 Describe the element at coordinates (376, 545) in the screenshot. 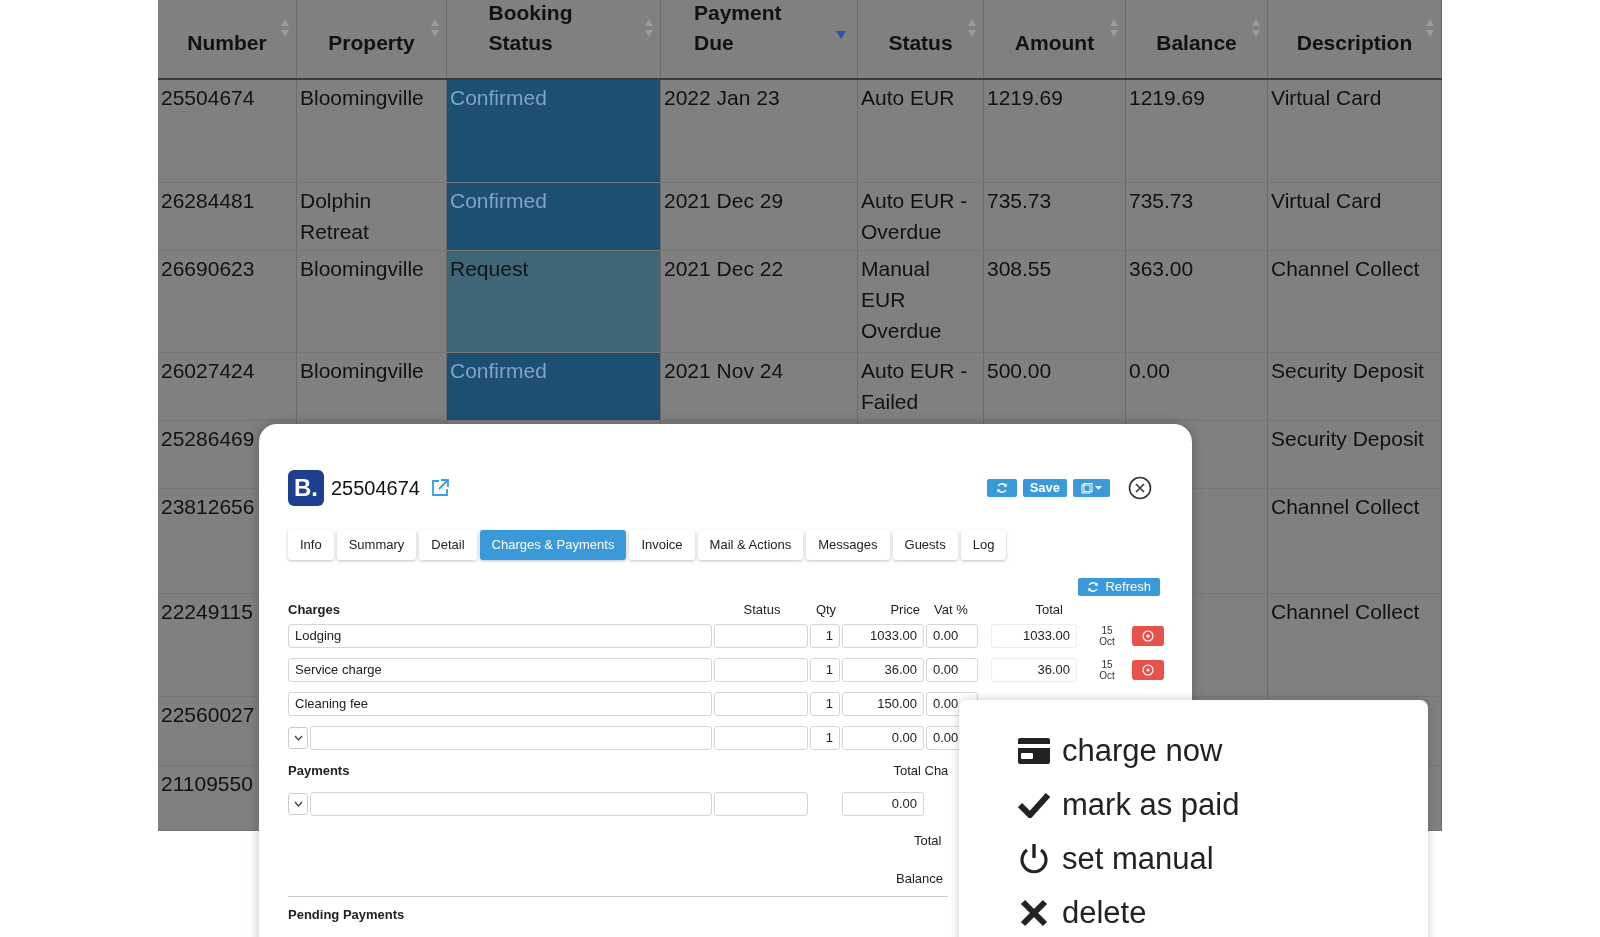

I see `tab: Summary` at that location.